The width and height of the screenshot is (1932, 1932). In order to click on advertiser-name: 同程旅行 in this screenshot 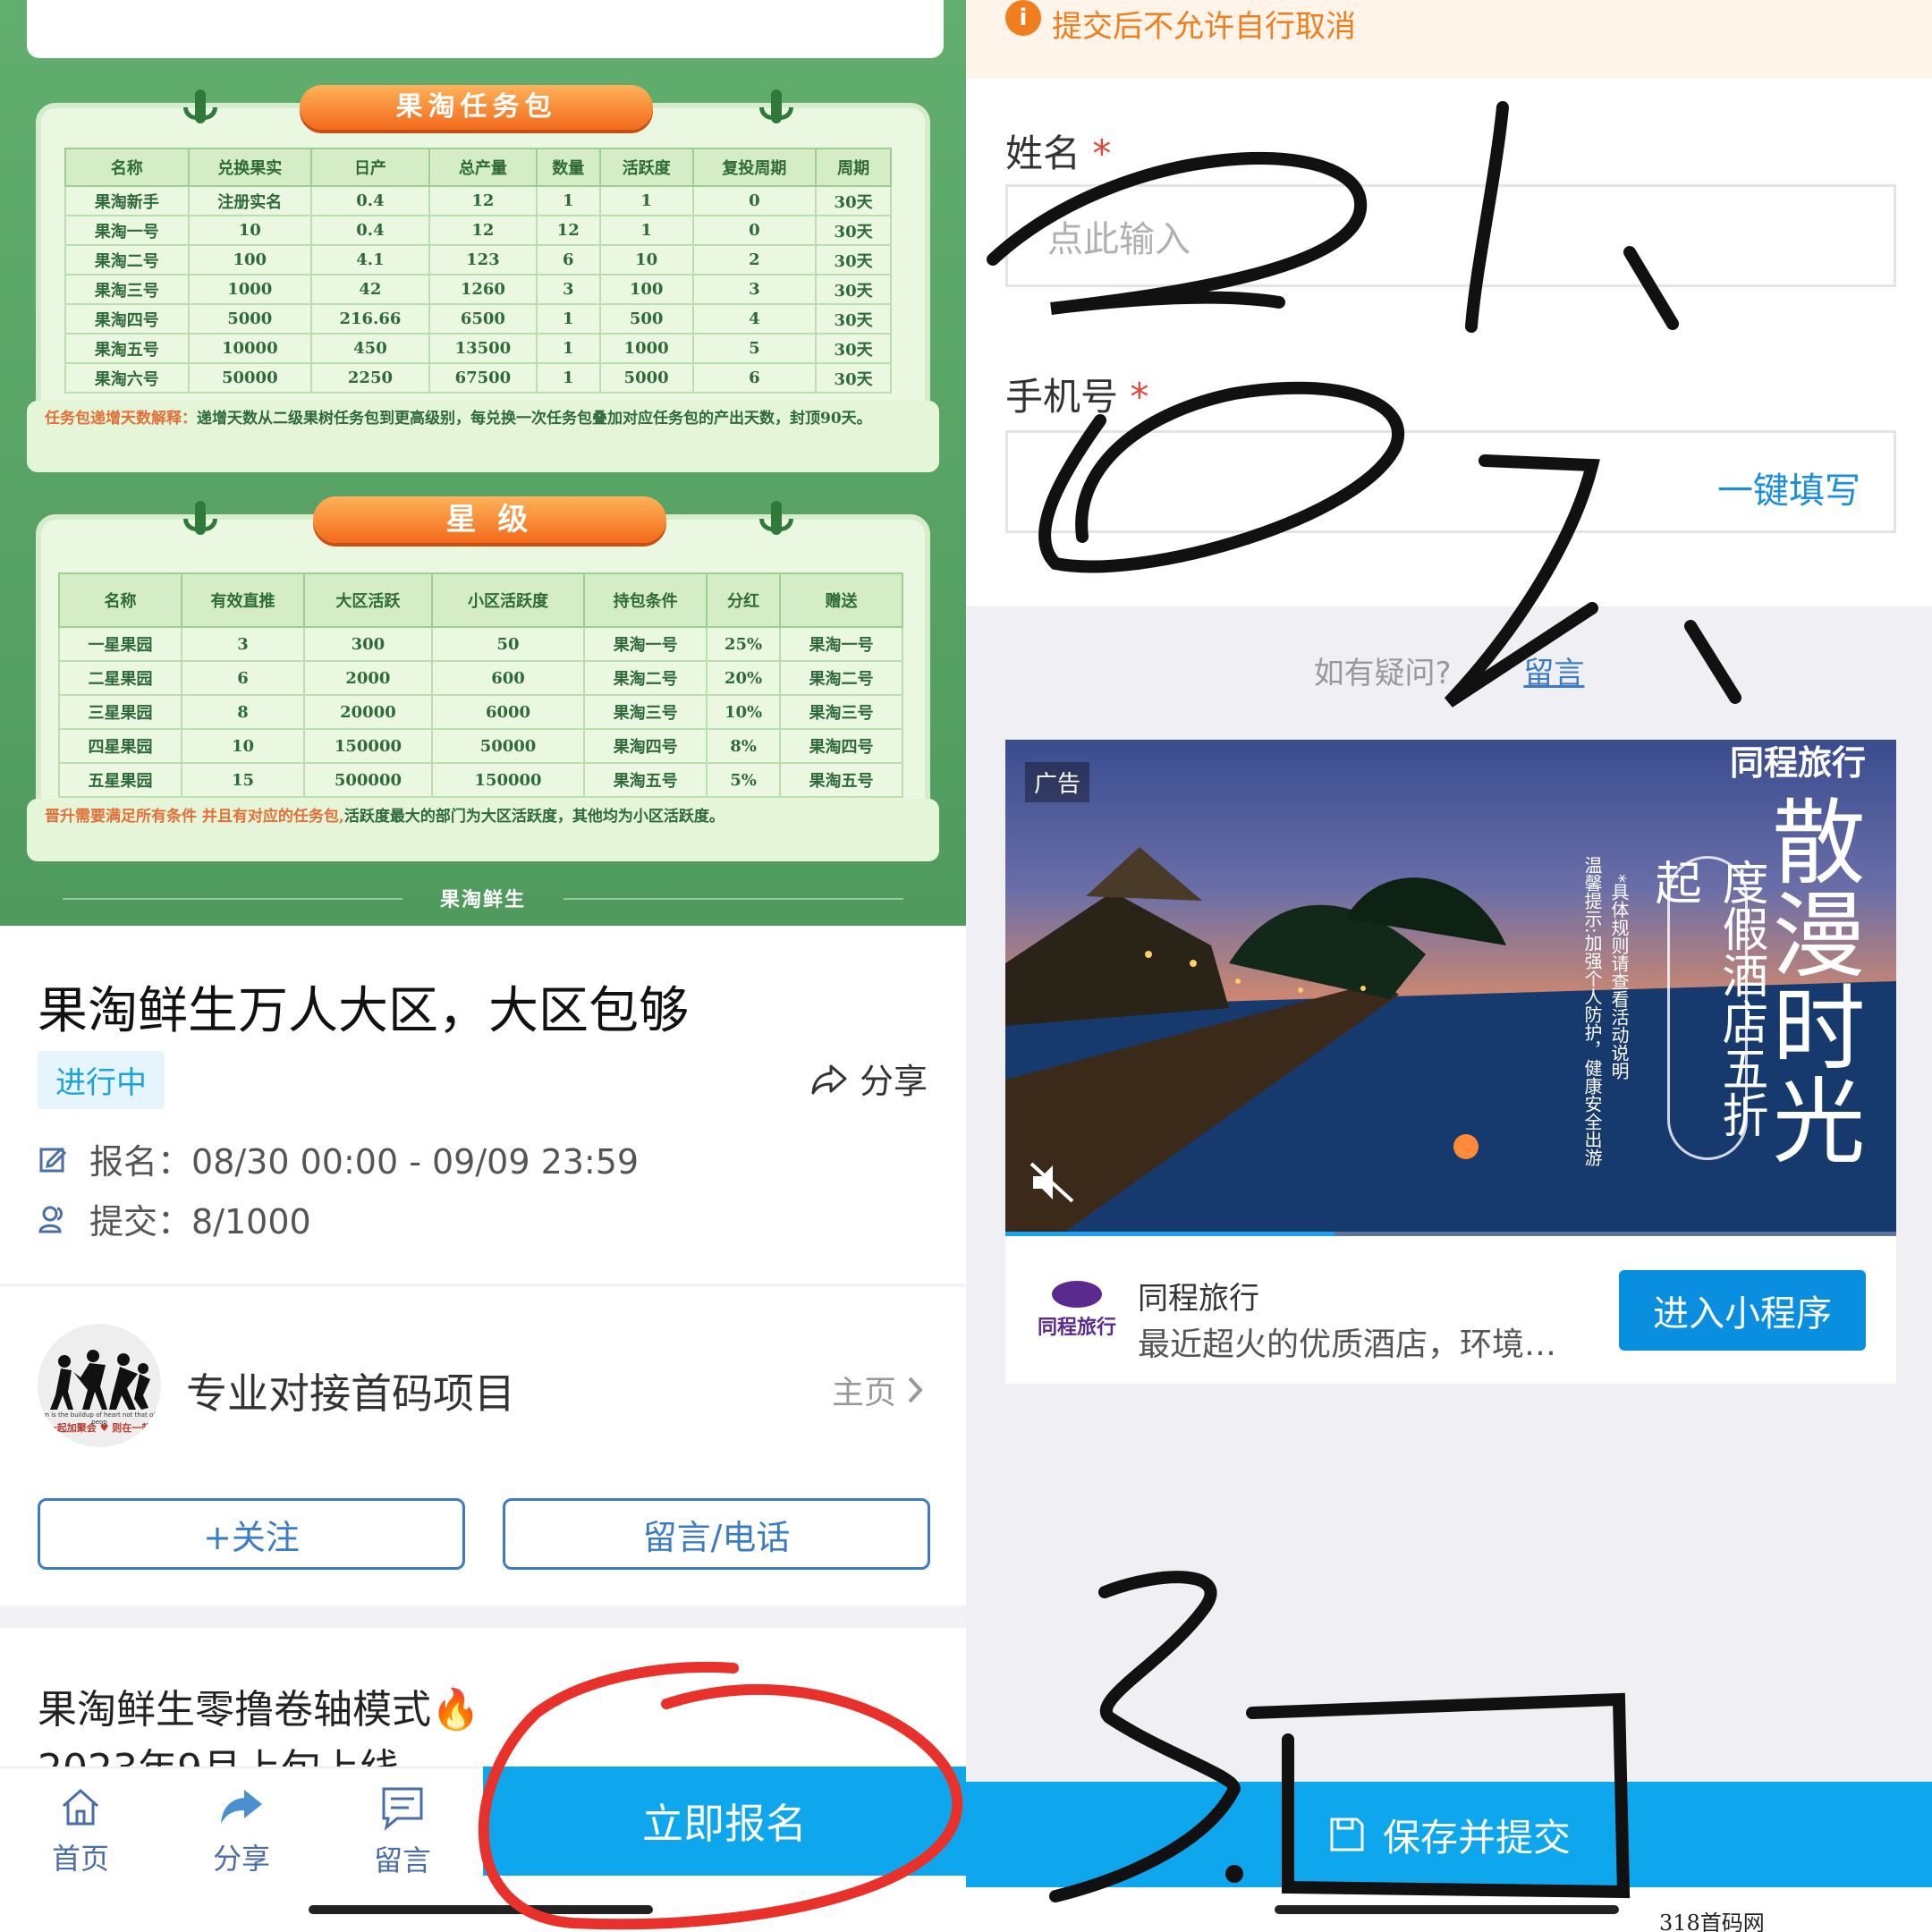, I will do `click(1198, 1299)`.